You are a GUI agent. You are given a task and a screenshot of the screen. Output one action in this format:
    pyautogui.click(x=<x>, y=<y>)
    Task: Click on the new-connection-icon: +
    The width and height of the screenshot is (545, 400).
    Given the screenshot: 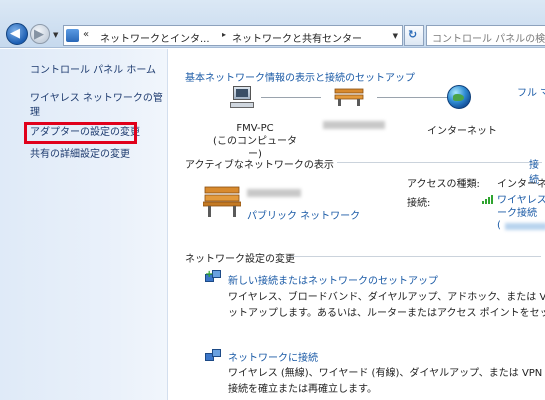 What is the action you would take?
    pyautogui.click(x=213, y=278)
    